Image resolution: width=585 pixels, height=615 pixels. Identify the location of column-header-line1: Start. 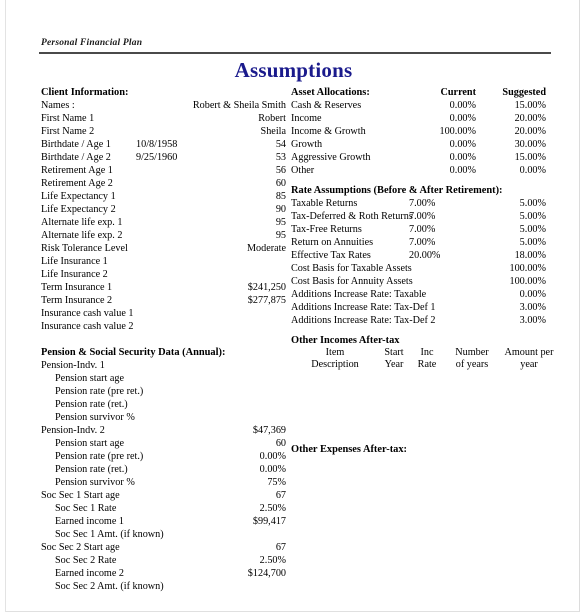
(394, 352).